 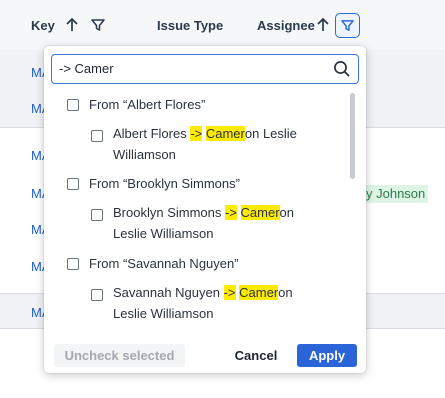 I want to click on assignee-filter-button, so click(x=347, y=25).